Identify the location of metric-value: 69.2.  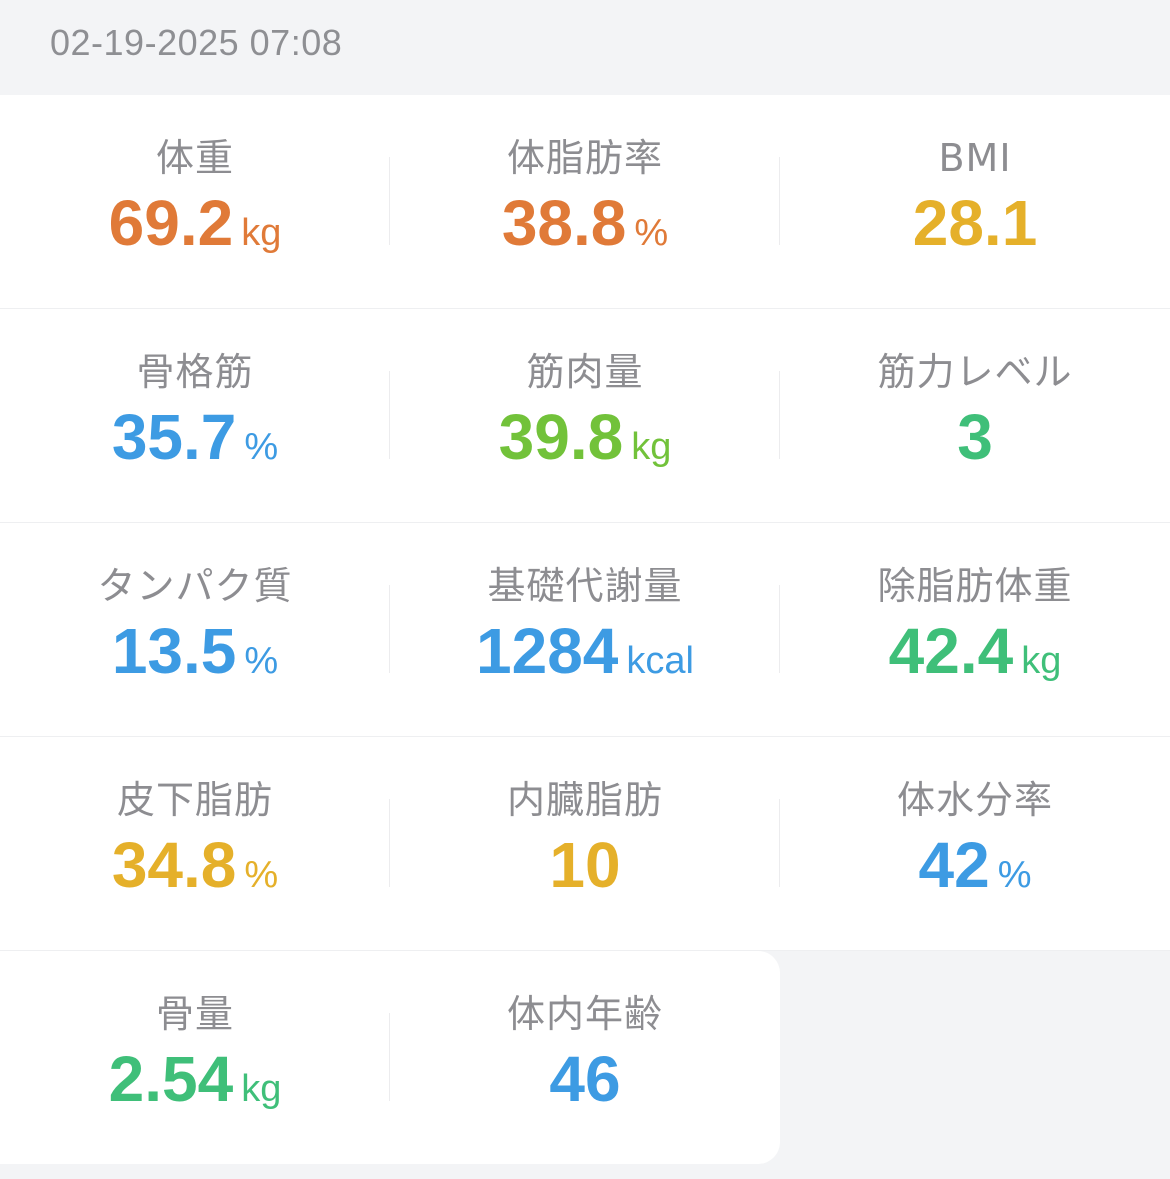
(171, 223).